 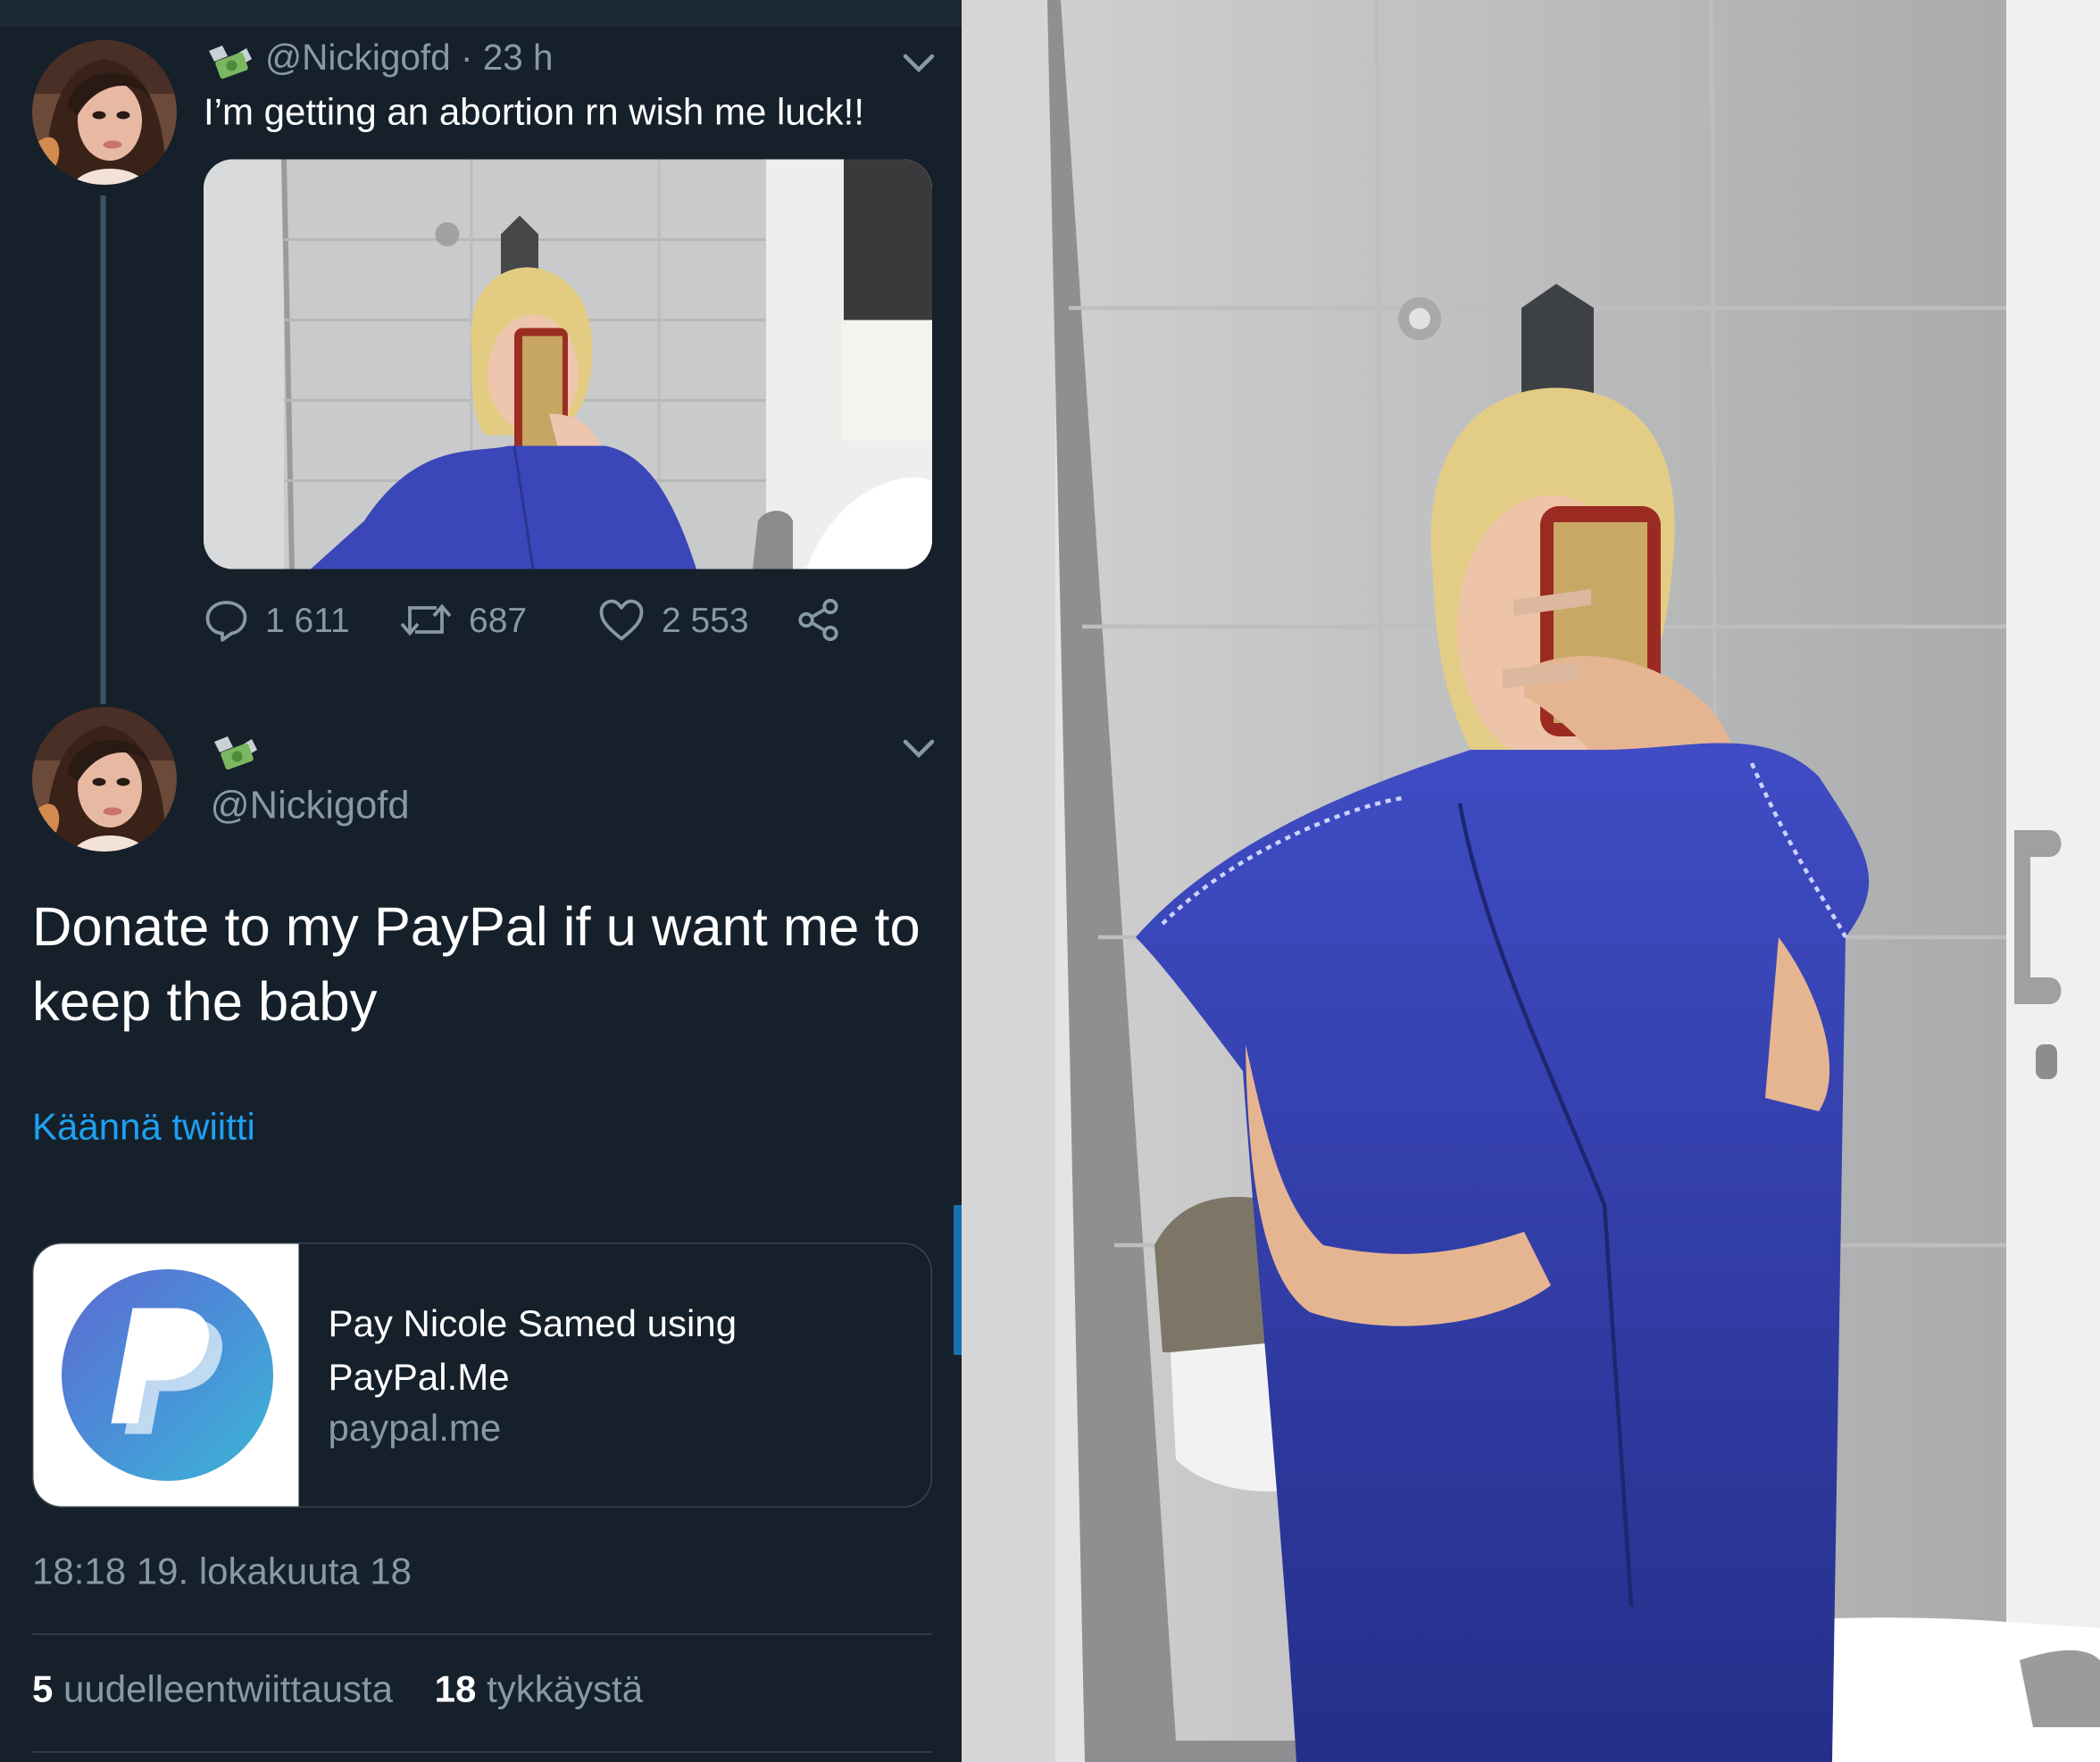 I want to click on scrollbar, so click(x=958, y=1280).